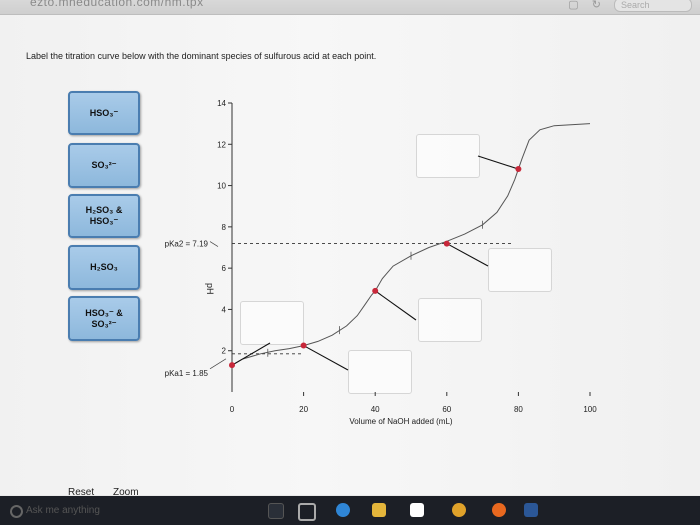 Image resolution: width=700 pixels, height=525 pixels. I want to click on pka2-pointer, so click(214, 244).